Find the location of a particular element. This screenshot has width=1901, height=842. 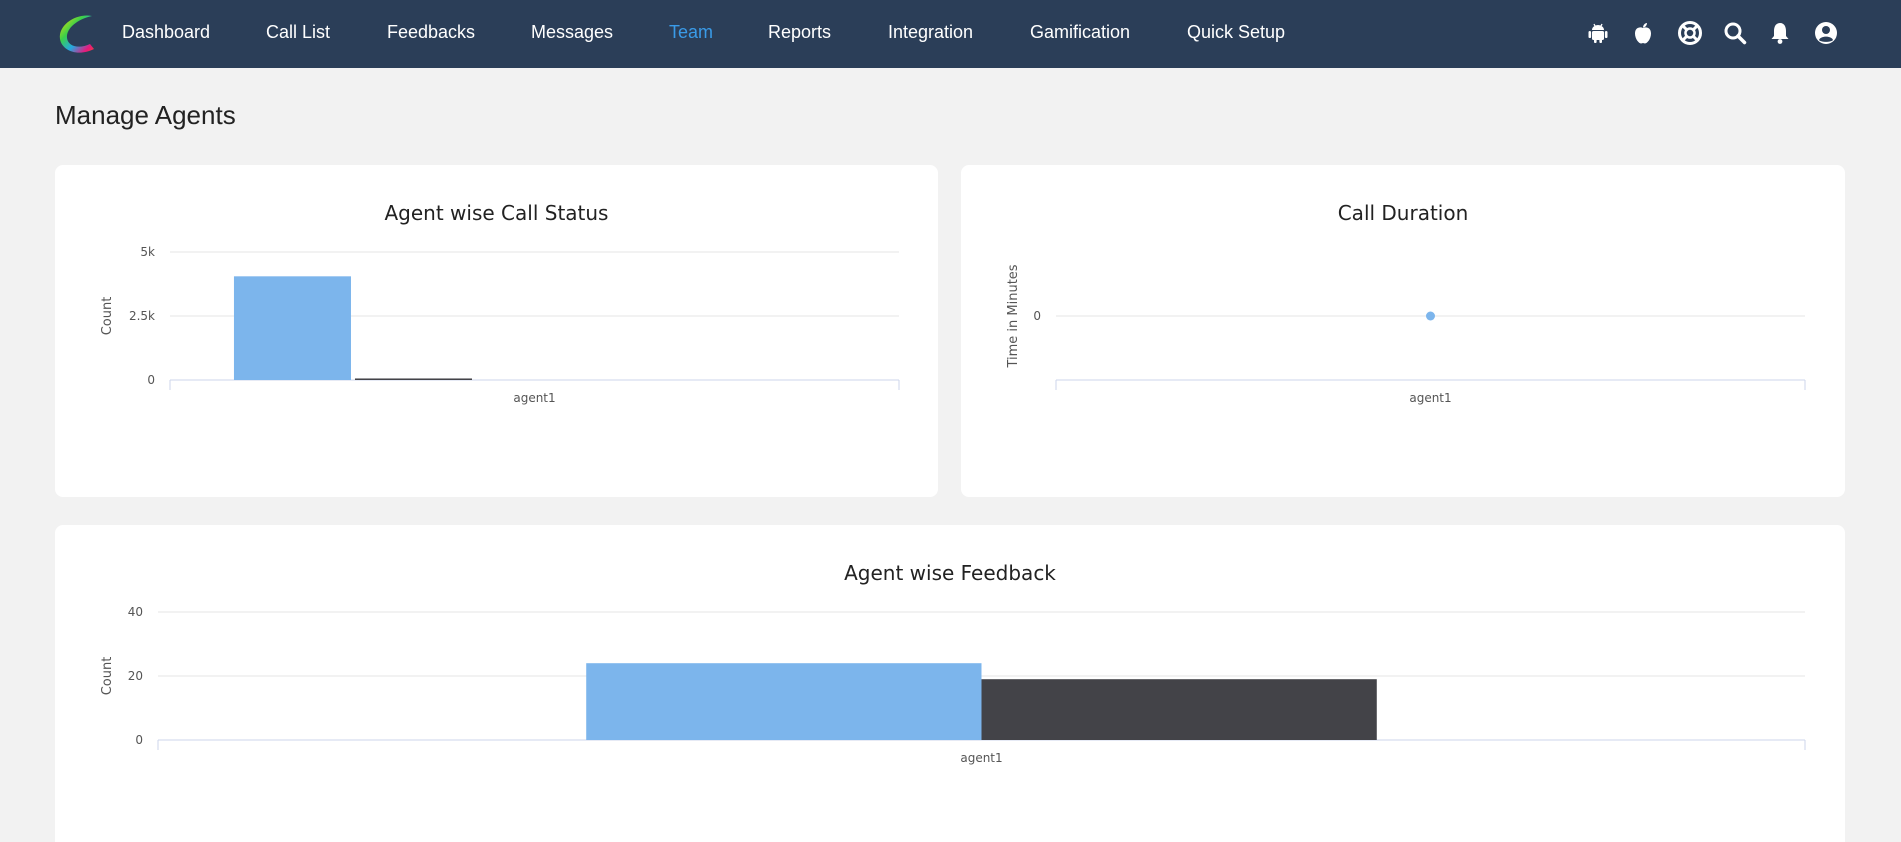

apple-icon is located at coordinates (1643, 33).